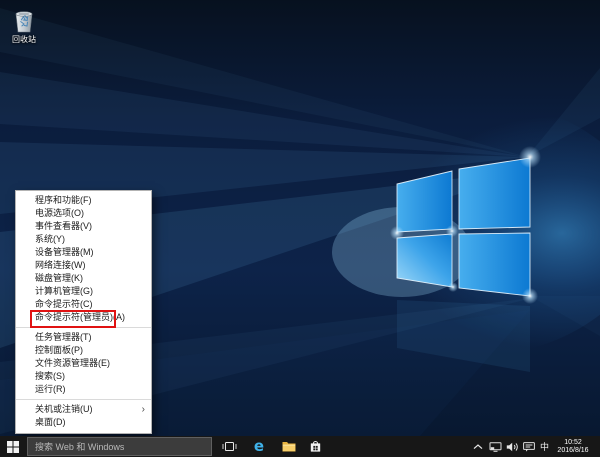 This screenshot has height=457, width=600. I want to click on menu-item-label: 任务管理器(T), so click(63, 337).